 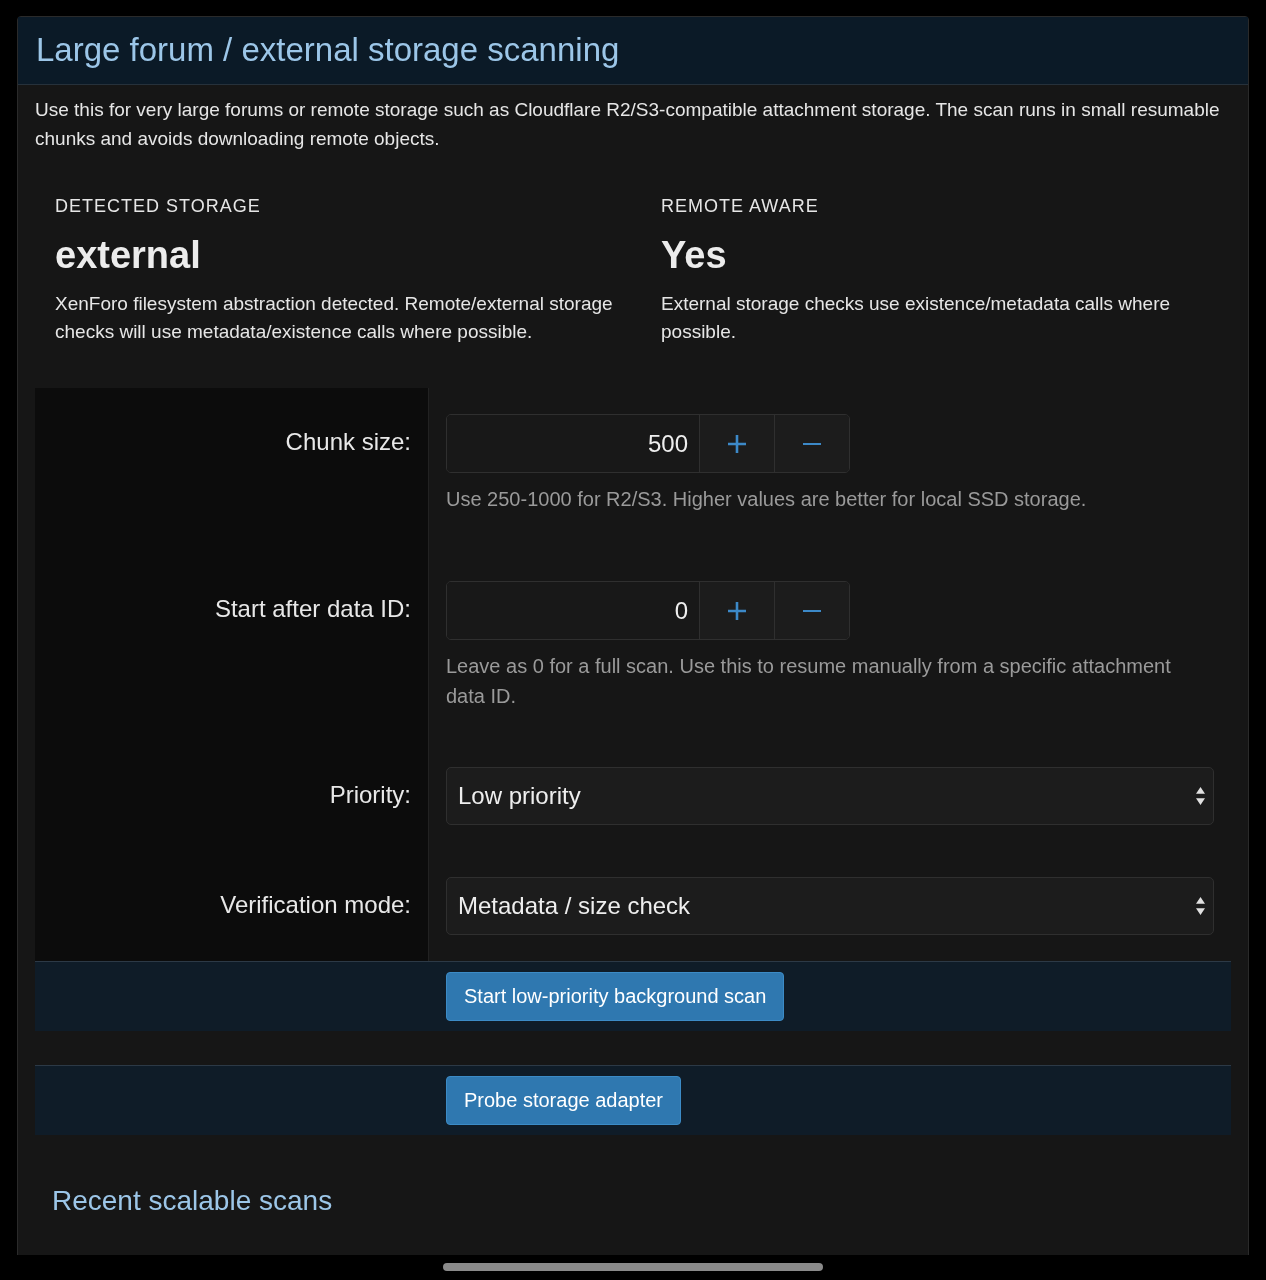 What do you see at coordinates (740, 206) in the screenshot?
I see `info-label: REMOTE AWARE` at bounding box center [740, 206].